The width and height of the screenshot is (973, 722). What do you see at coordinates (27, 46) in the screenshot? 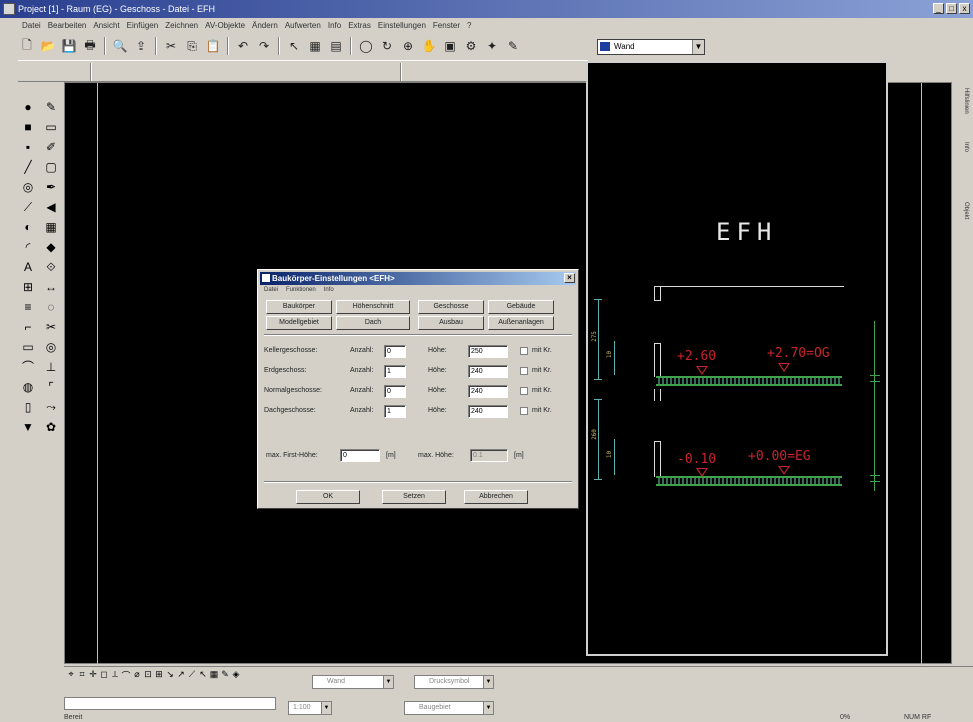
I see `new-icon: 🗋` at bounding box center [27, 46].